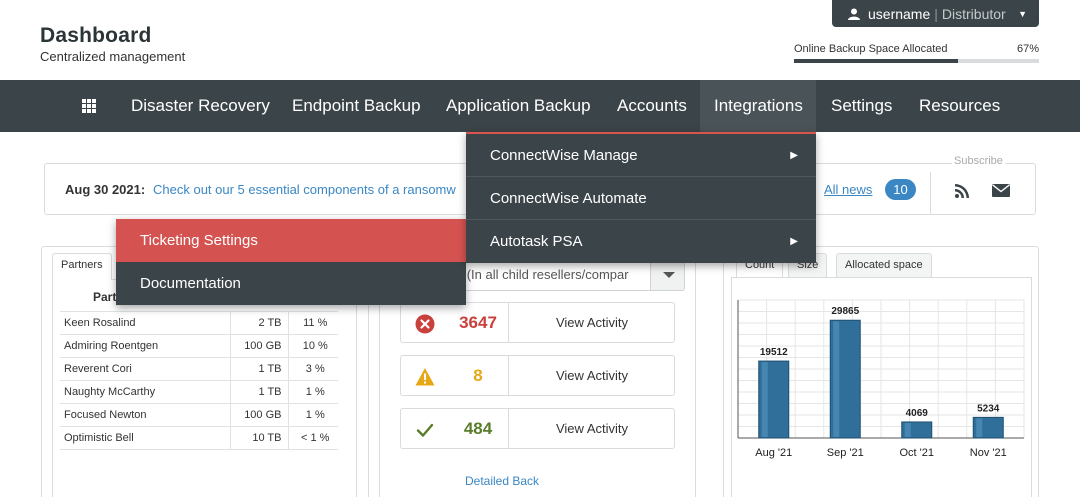  I want to click on chart-data-label: 29865, so click(845, 311).